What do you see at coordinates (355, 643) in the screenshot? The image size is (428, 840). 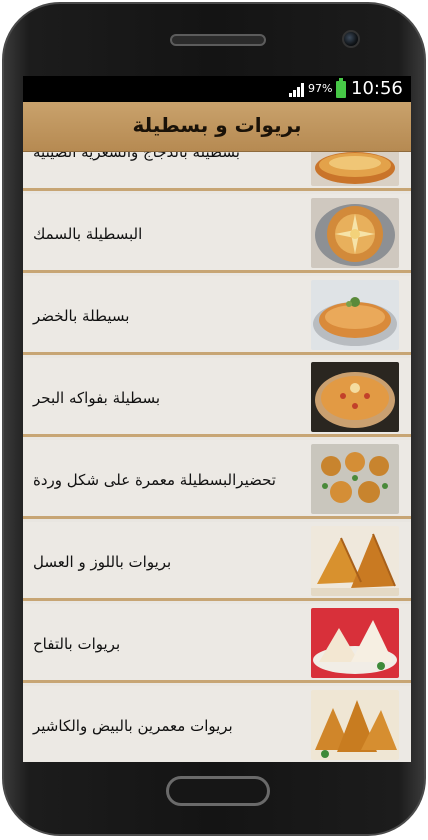 I see `apple-briouat-image` at bounding box center [355, 643].